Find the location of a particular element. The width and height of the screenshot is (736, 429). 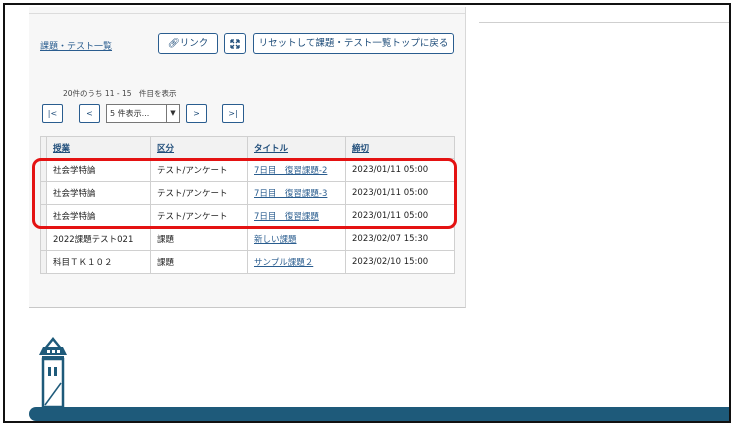

sort-title-link: タイトル is located at coordinates (271, 149).